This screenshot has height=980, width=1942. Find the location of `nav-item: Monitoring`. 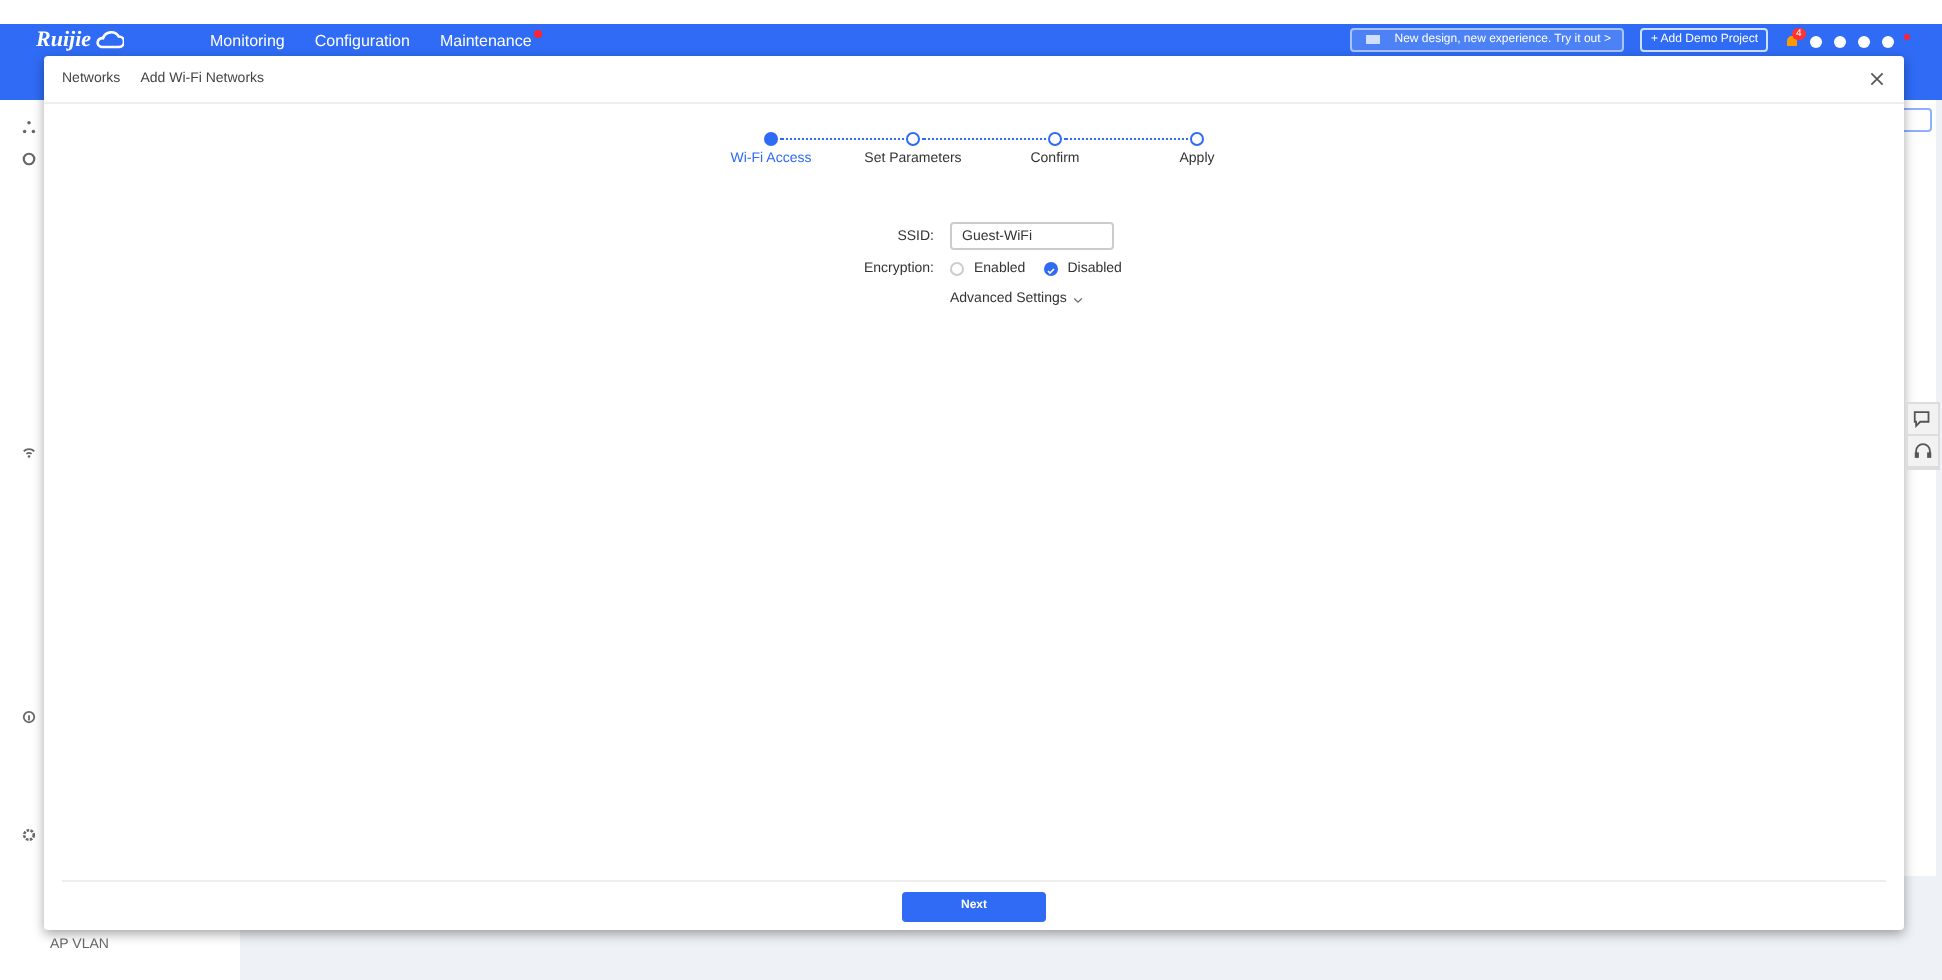

nav-item: Monitoring is located at coordinates (247, 41).